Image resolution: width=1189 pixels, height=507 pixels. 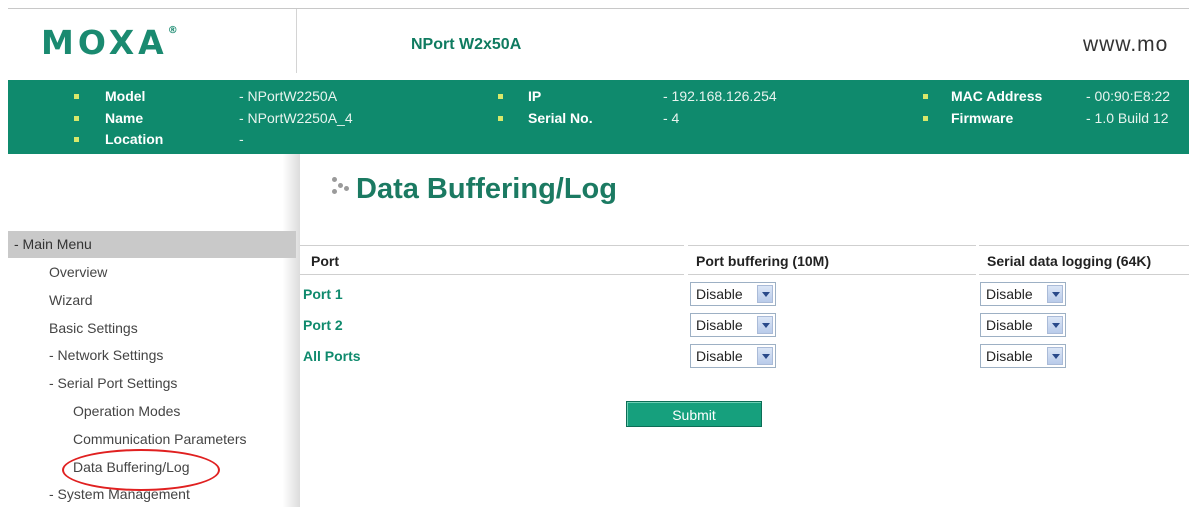 What do you see at coordinates (733, 356) in the screenshot?
I see `all-ports-buffering-select: Disable` at bounding box center [733, 356].